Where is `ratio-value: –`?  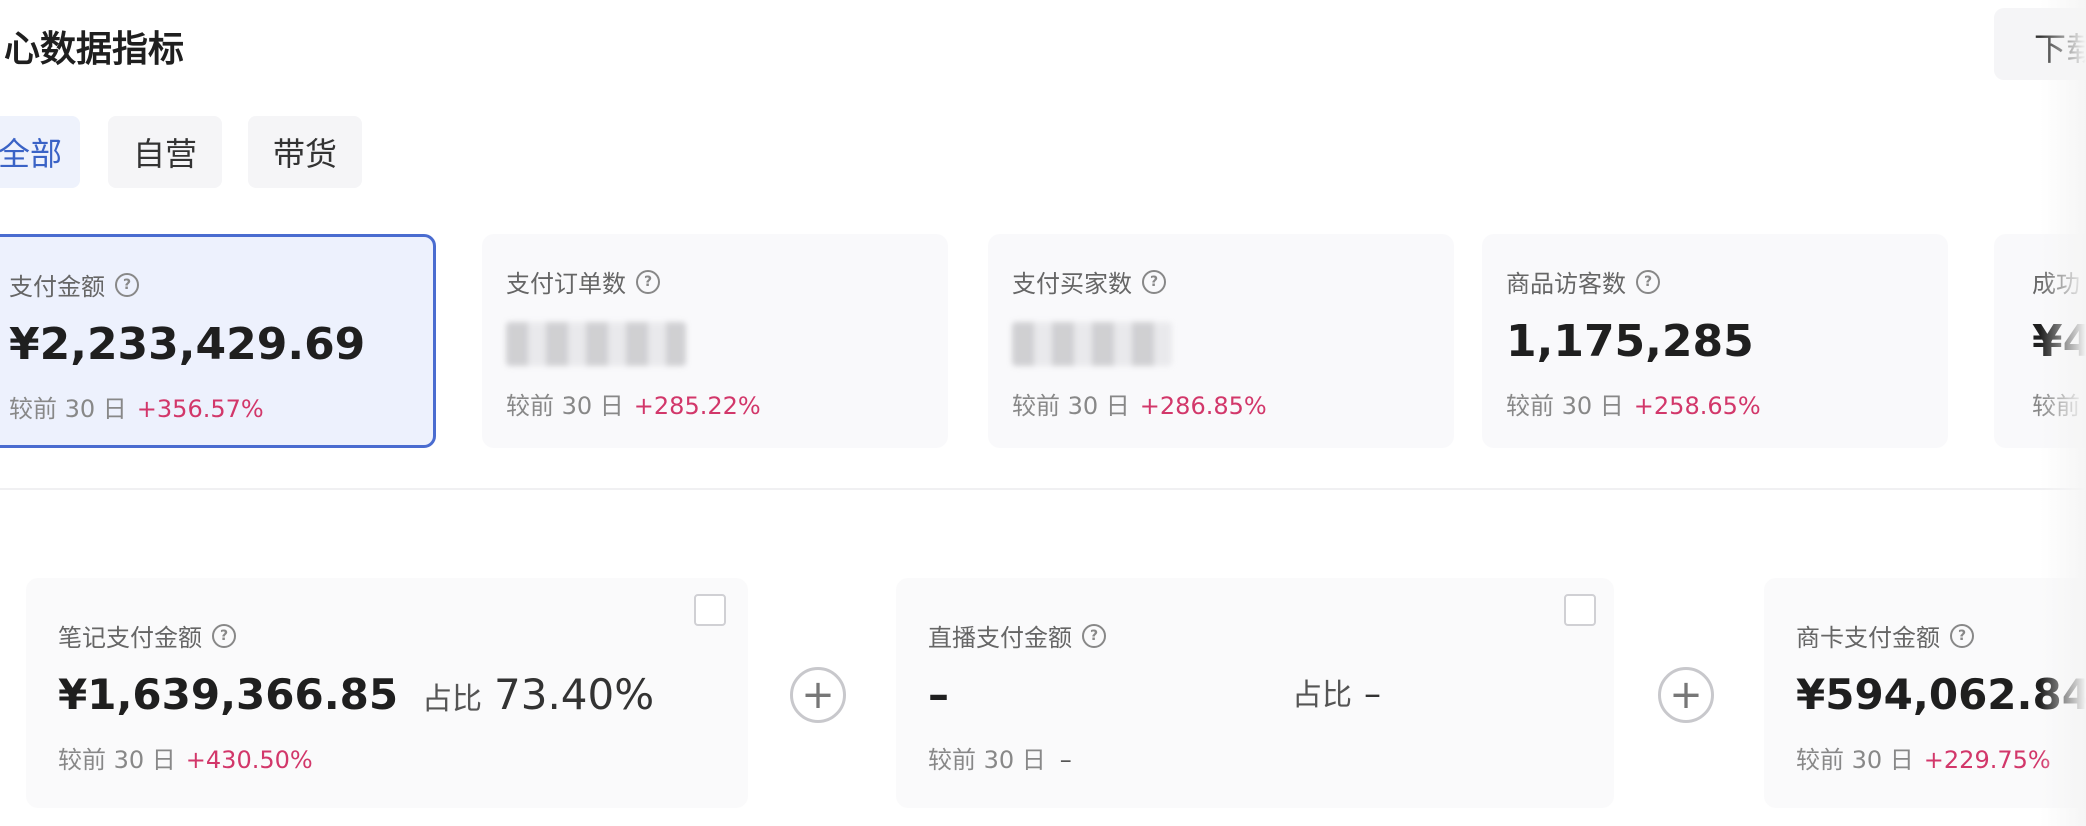 ratio-value: – is located at coordinates (1372, 694).